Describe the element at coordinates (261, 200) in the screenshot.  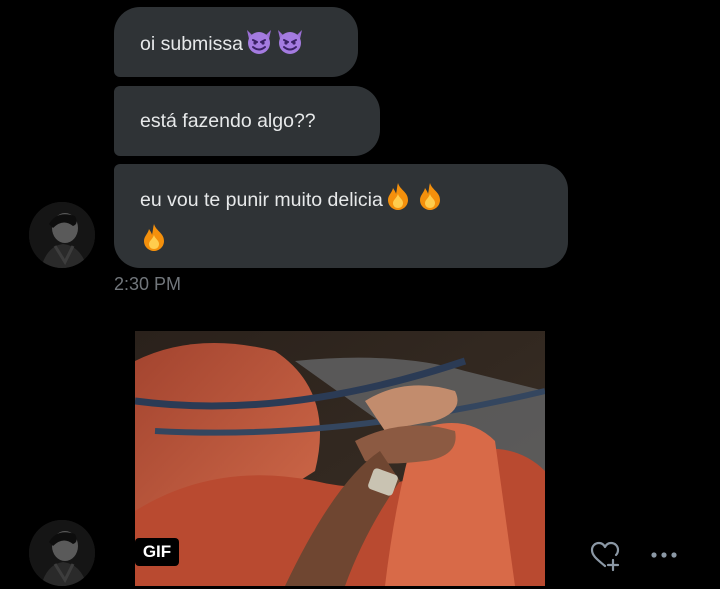
I see `message-text: eu vou te punir muito delicia` at that location.